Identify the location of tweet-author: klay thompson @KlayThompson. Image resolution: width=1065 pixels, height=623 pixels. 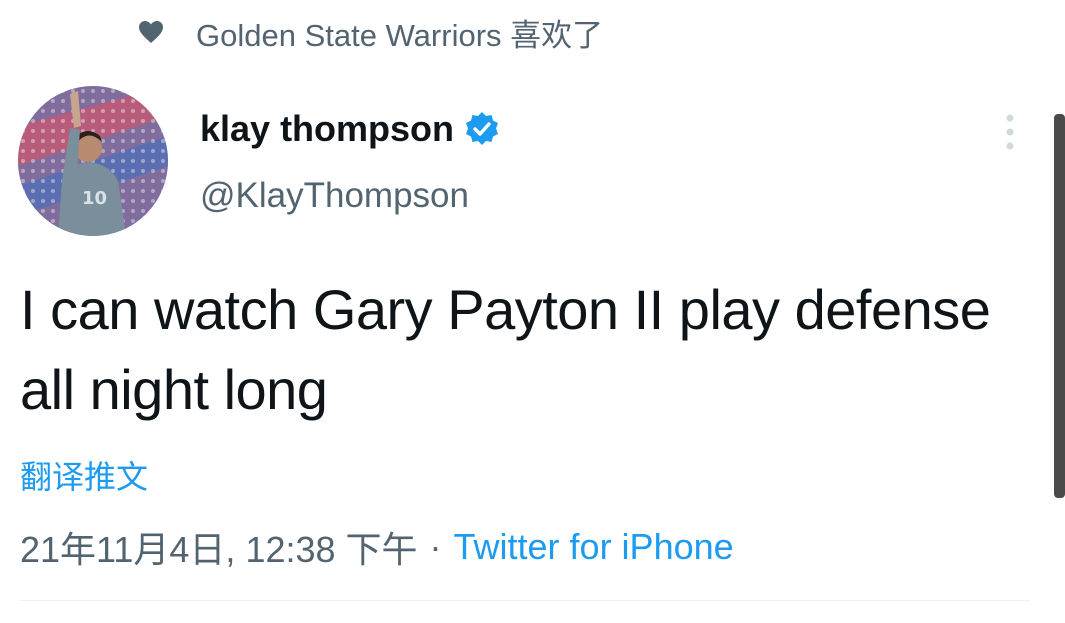
(350, 160).